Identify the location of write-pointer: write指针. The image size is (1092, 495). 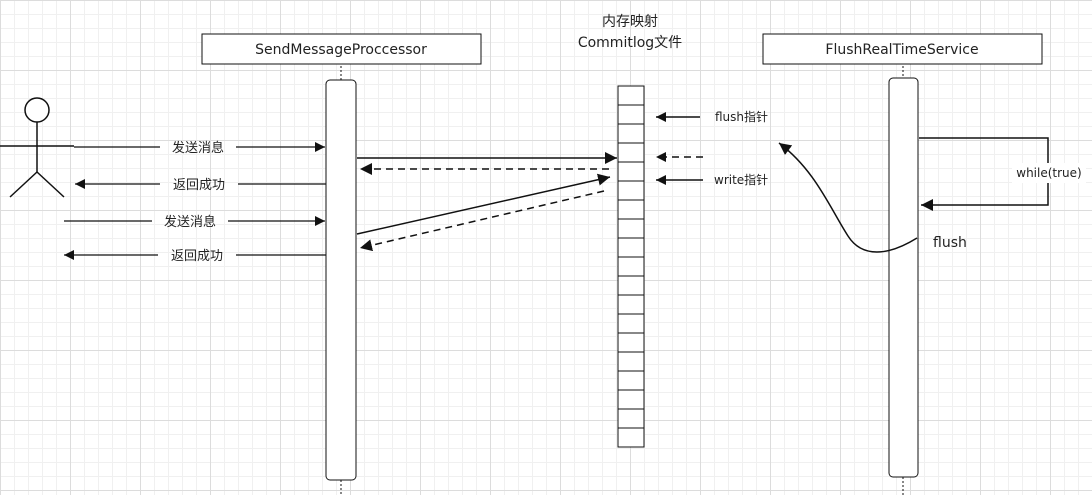
(712, 179).